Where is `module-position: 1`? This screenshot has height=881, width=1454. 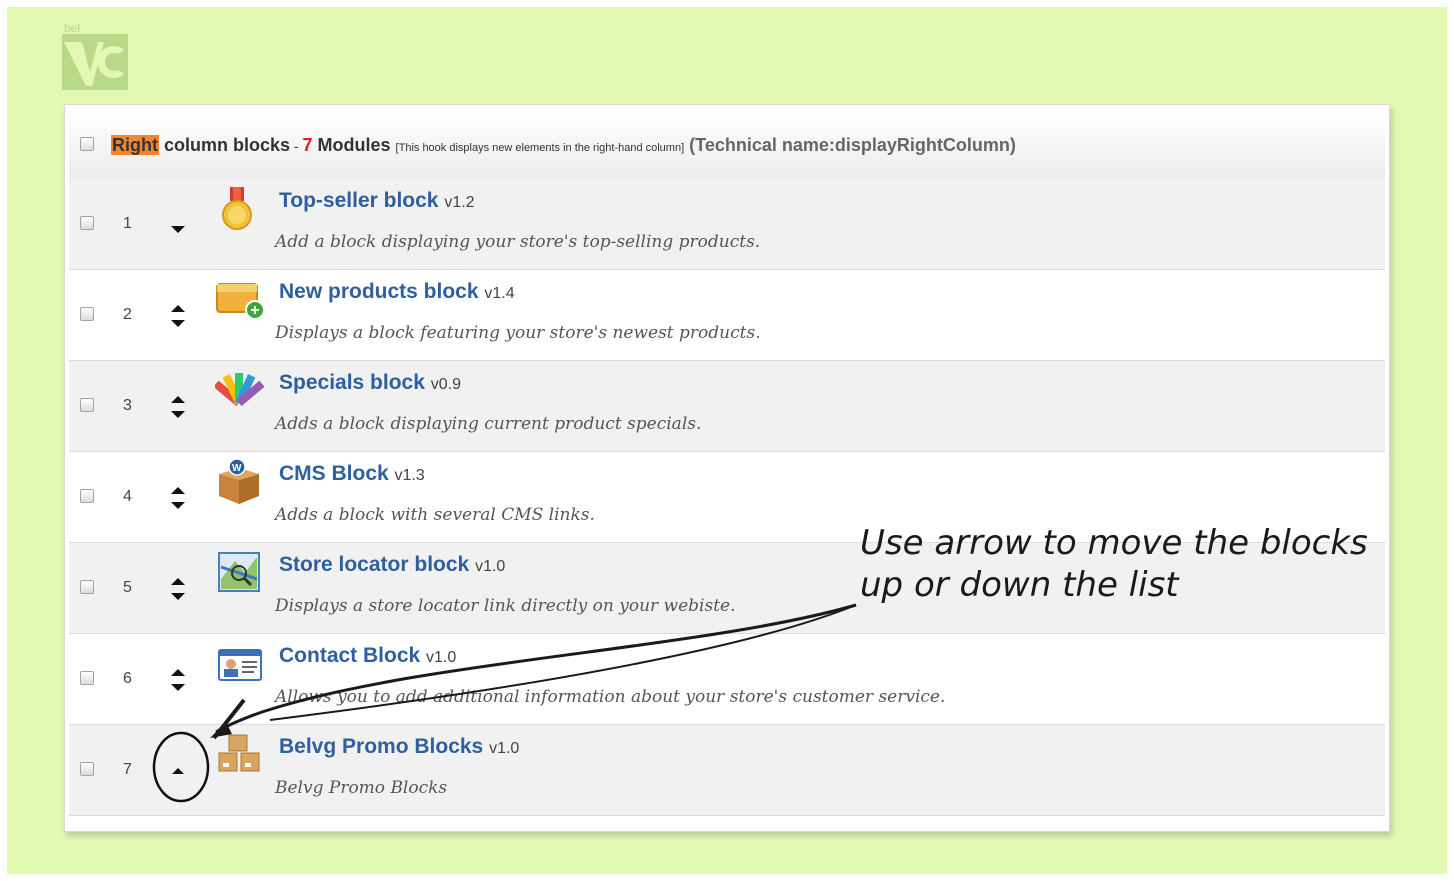 module-position: 1 is located at coordinates (127, 223).